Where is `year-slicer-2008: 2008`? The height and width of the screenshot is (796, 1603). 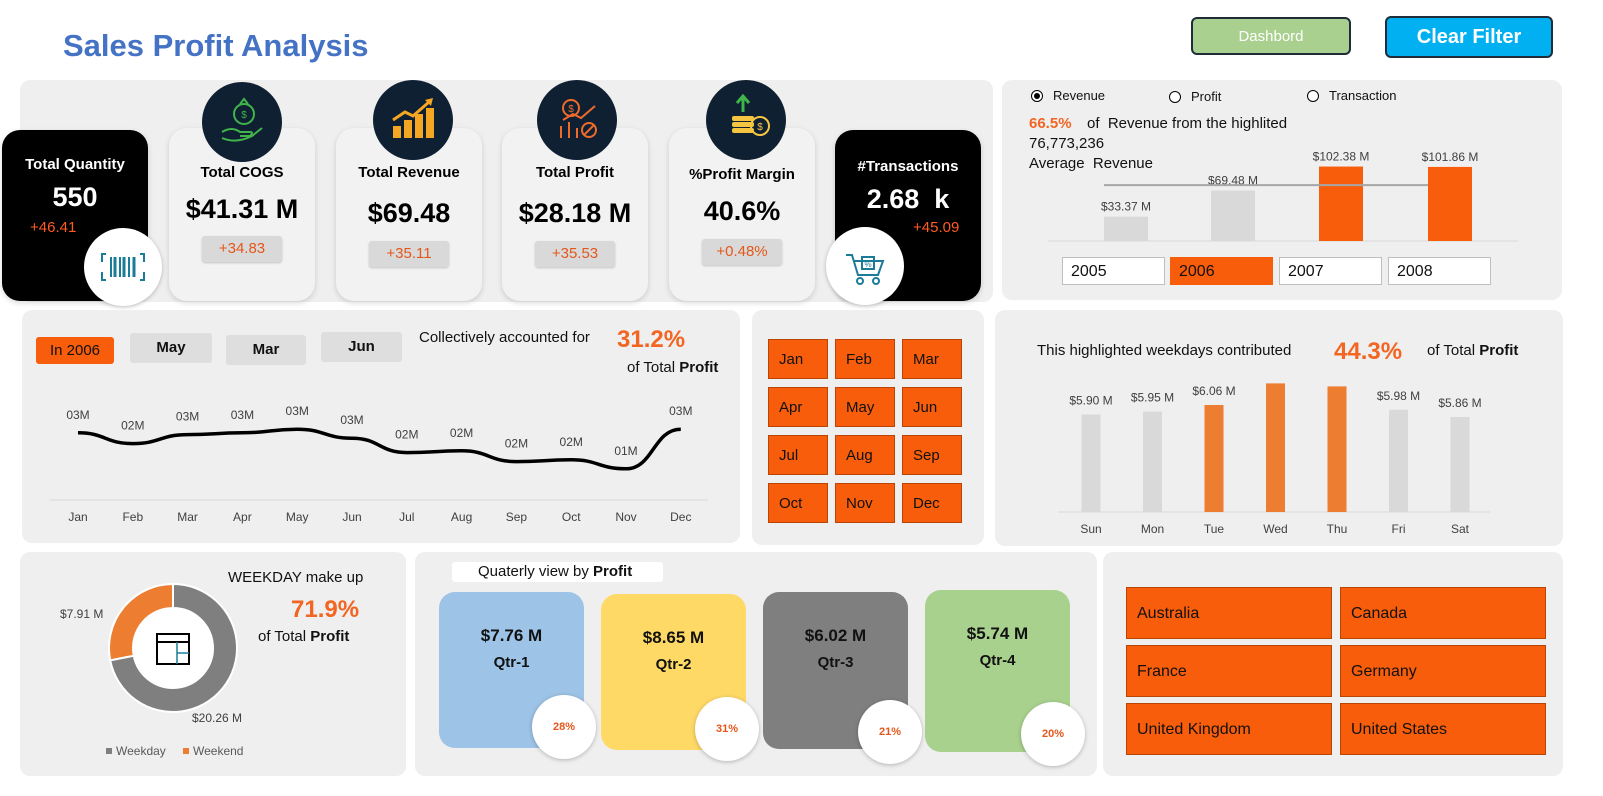
year-slicer-2008: 2008 is located at coordinates (1439, 271).